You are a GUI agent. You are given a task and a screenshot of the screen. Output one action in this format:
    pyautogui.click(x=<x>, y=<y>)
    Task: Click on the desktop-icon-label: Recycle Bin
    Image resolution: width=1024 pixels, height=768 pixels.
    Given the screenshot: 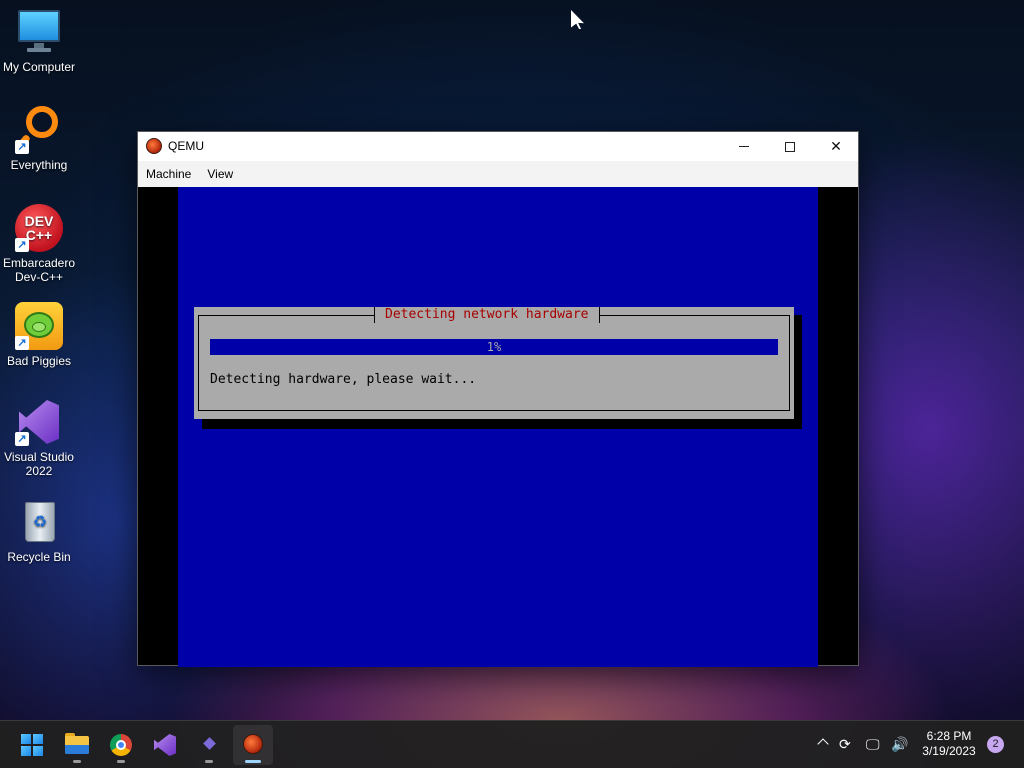 What is the action you would take?
    pyautogui.click(x=39, y=557)
    